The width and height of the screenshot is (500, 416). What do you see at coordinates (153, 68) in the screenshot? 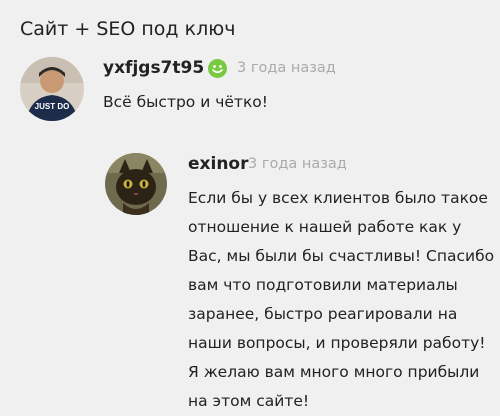
I see `reviewer-name: yxfjgs7t95` at bounding box center [153, 68].